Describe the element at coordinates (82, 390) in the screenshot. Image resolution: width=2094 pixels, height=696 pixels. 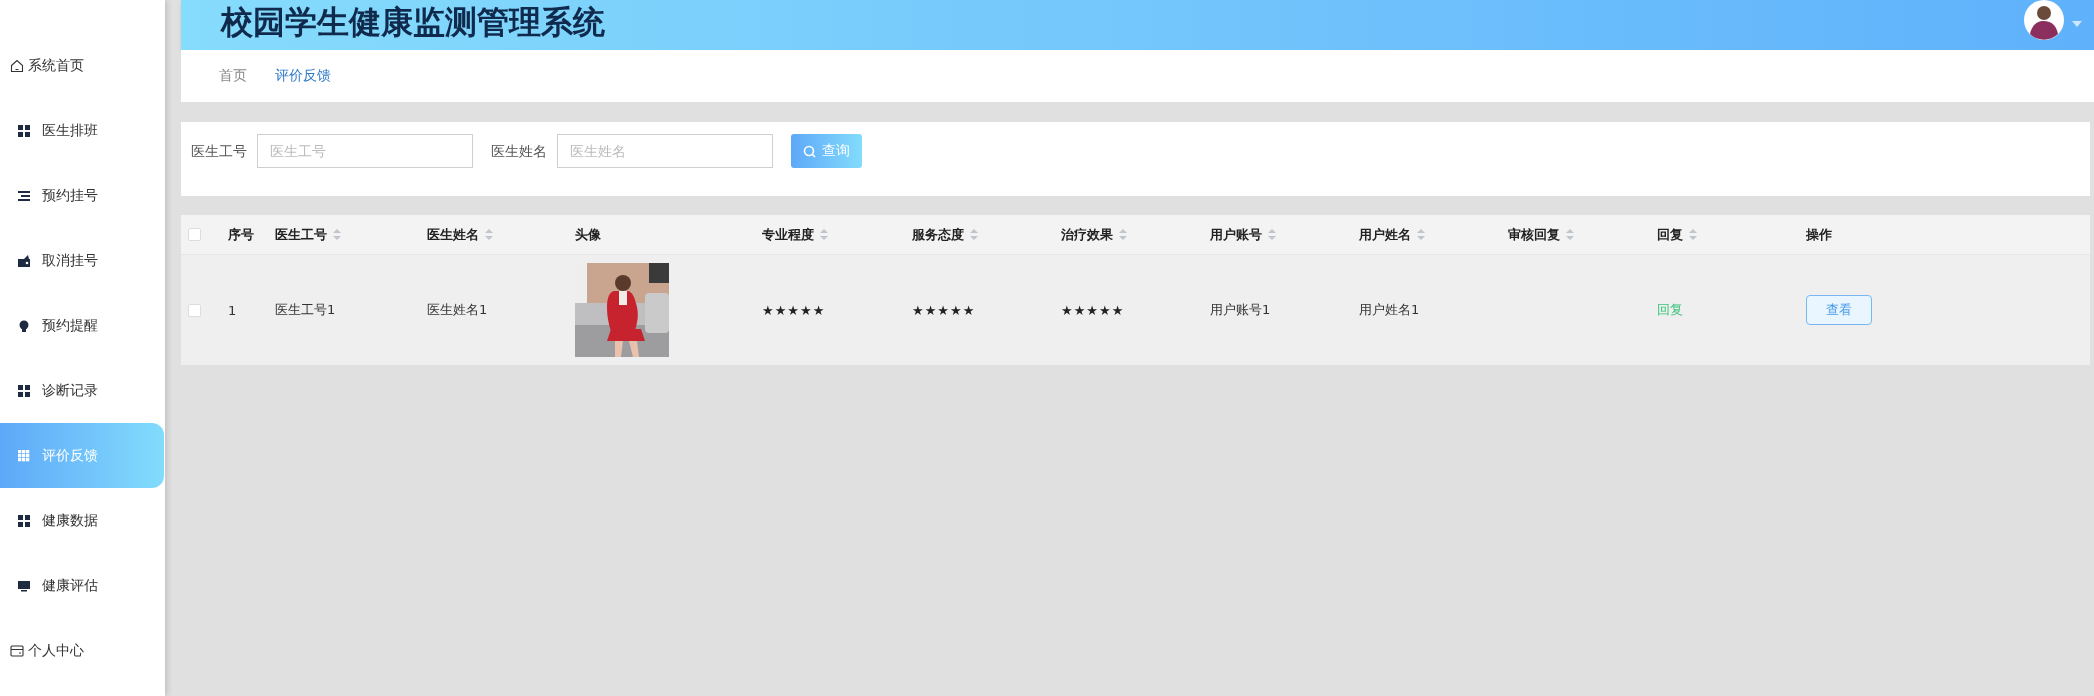
I see `sidebar-item: 诊断记录` at that location.